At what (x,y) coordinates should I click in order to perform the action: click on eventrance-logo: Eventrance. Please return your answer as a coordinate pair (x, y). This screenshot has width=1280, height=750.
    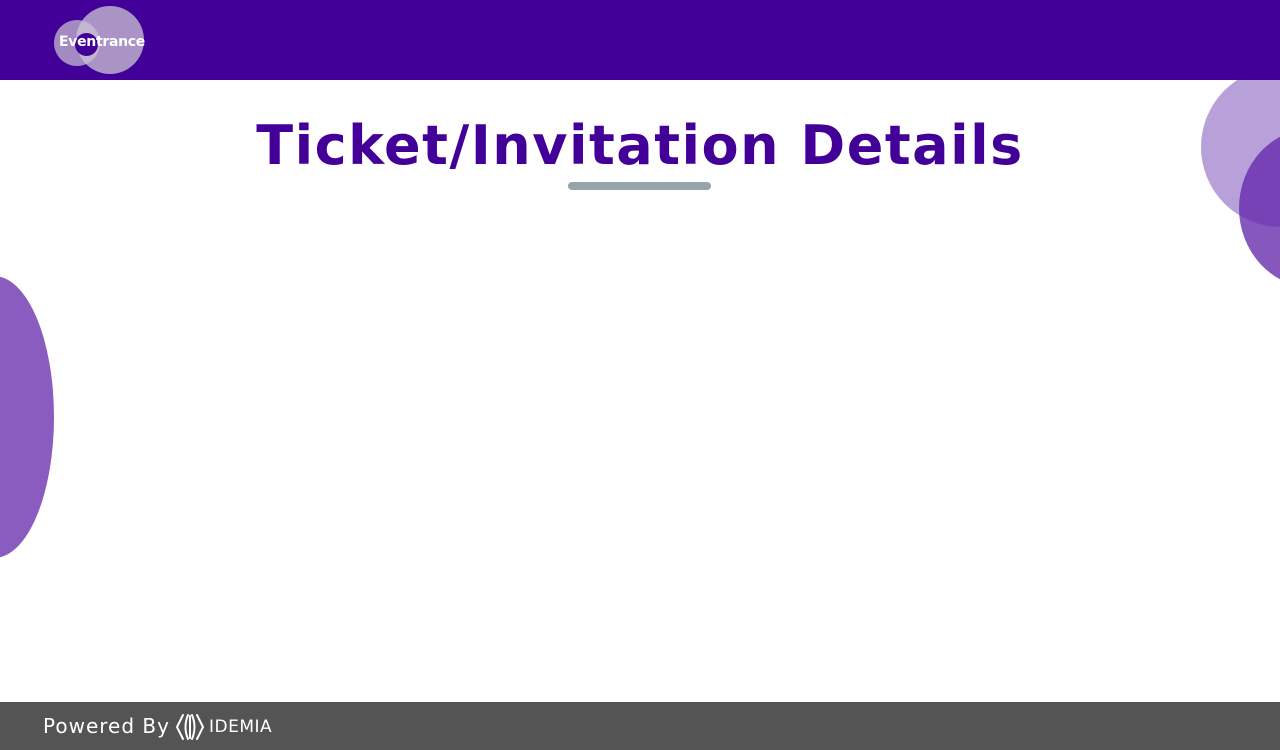
    Looking at the image, I should click on (100, 40).